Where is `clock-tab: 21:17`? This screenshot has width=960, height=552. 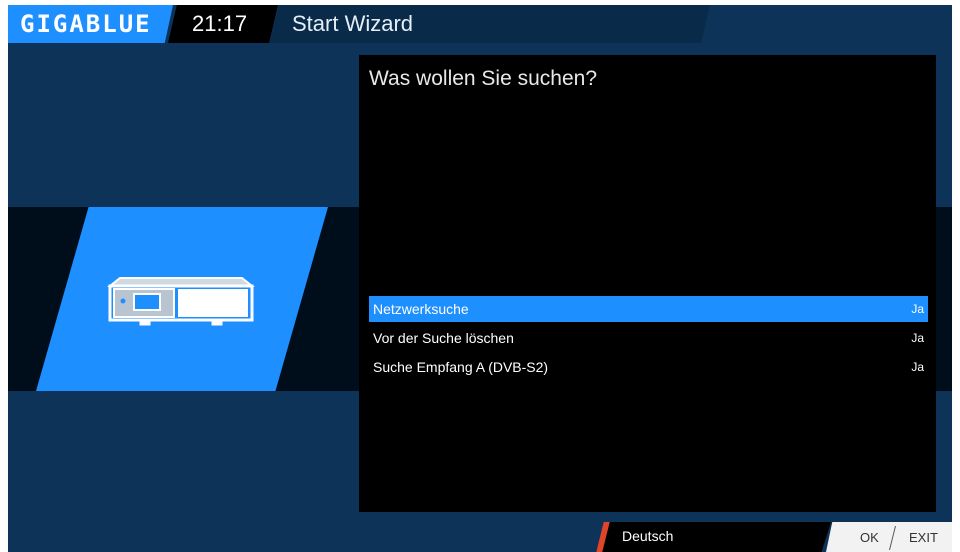
clock-tab: 21:17 is located at coordinates (223, 24).